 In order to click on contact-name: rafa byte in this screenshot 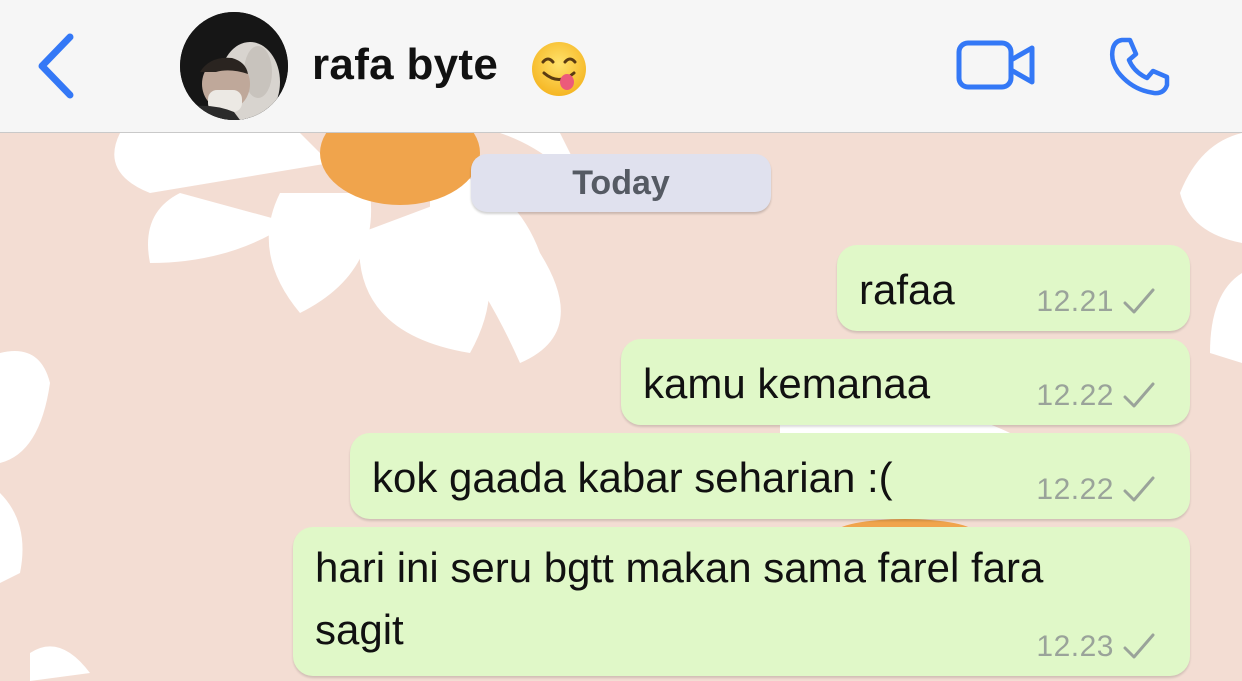, I will do `click(405, 65)`.